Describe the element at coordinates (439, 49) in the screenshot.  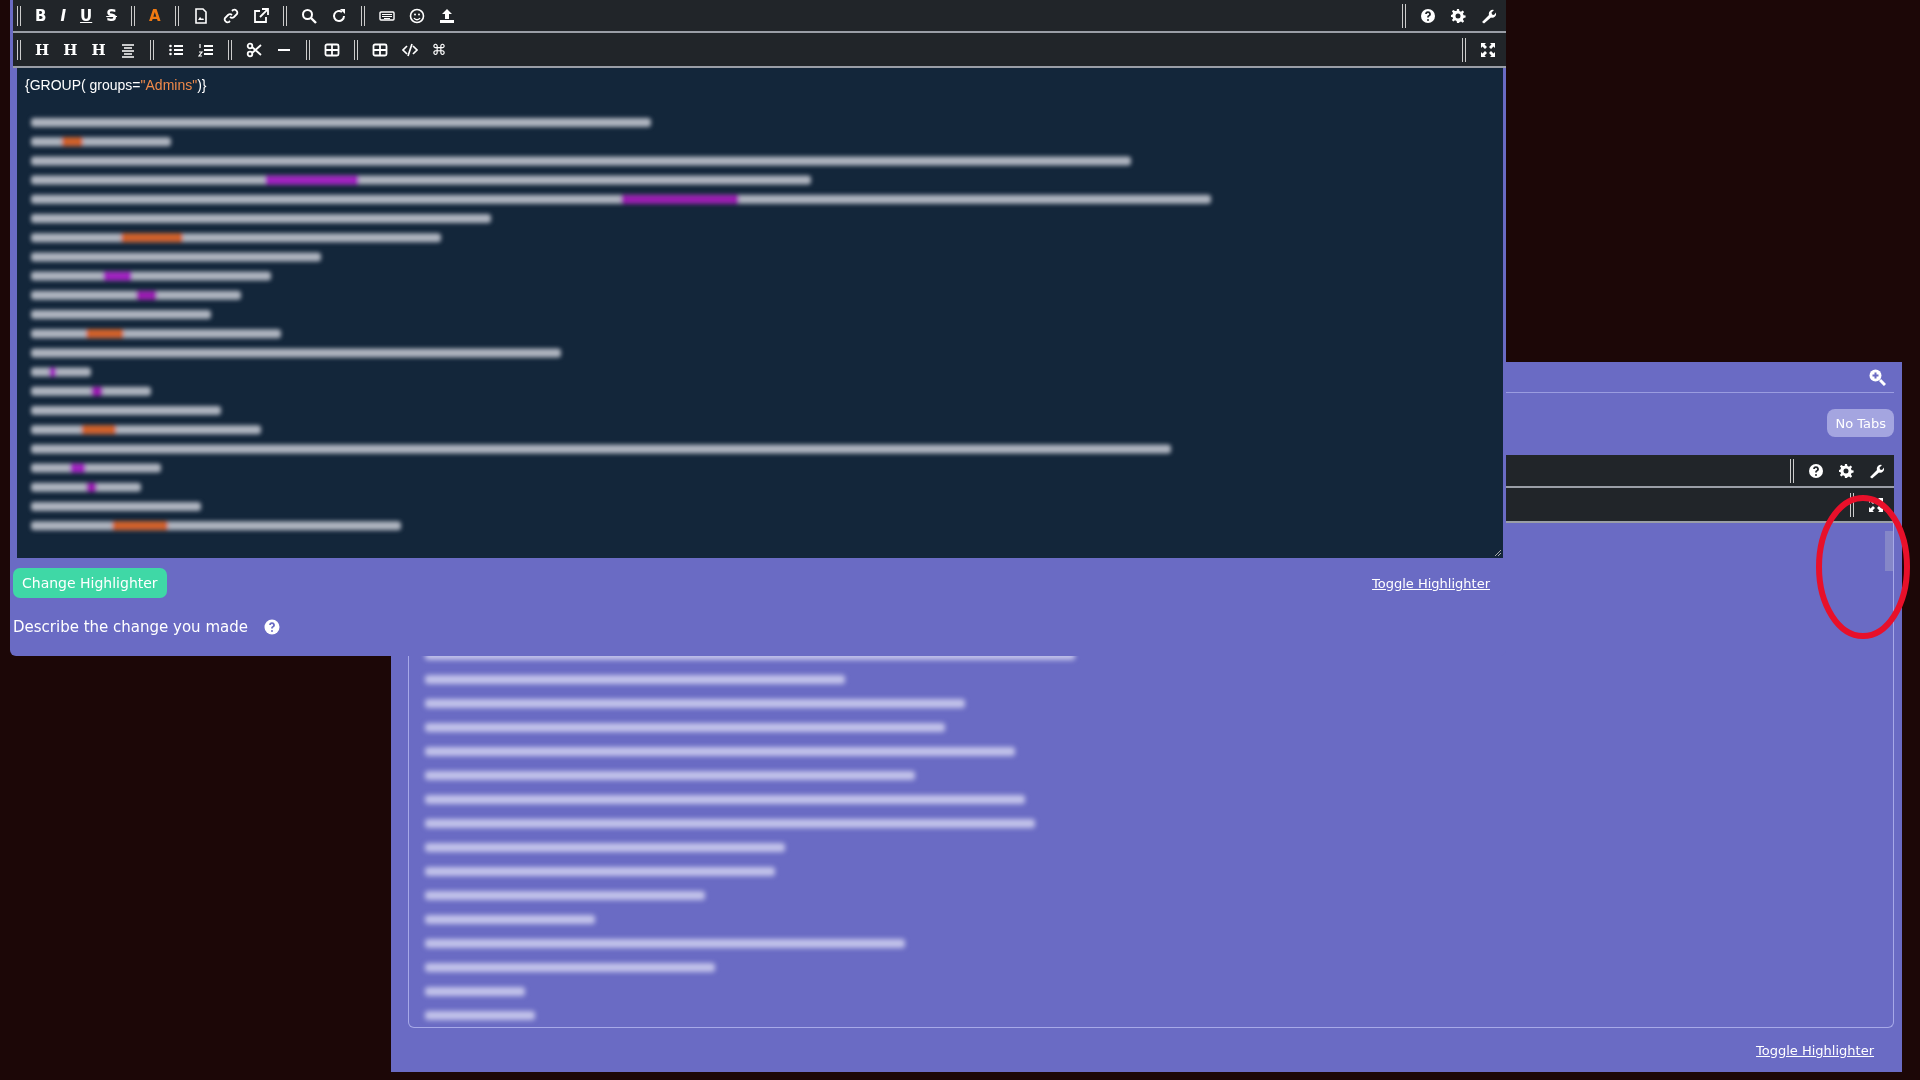
I see `command-button: ⌘` at that location.